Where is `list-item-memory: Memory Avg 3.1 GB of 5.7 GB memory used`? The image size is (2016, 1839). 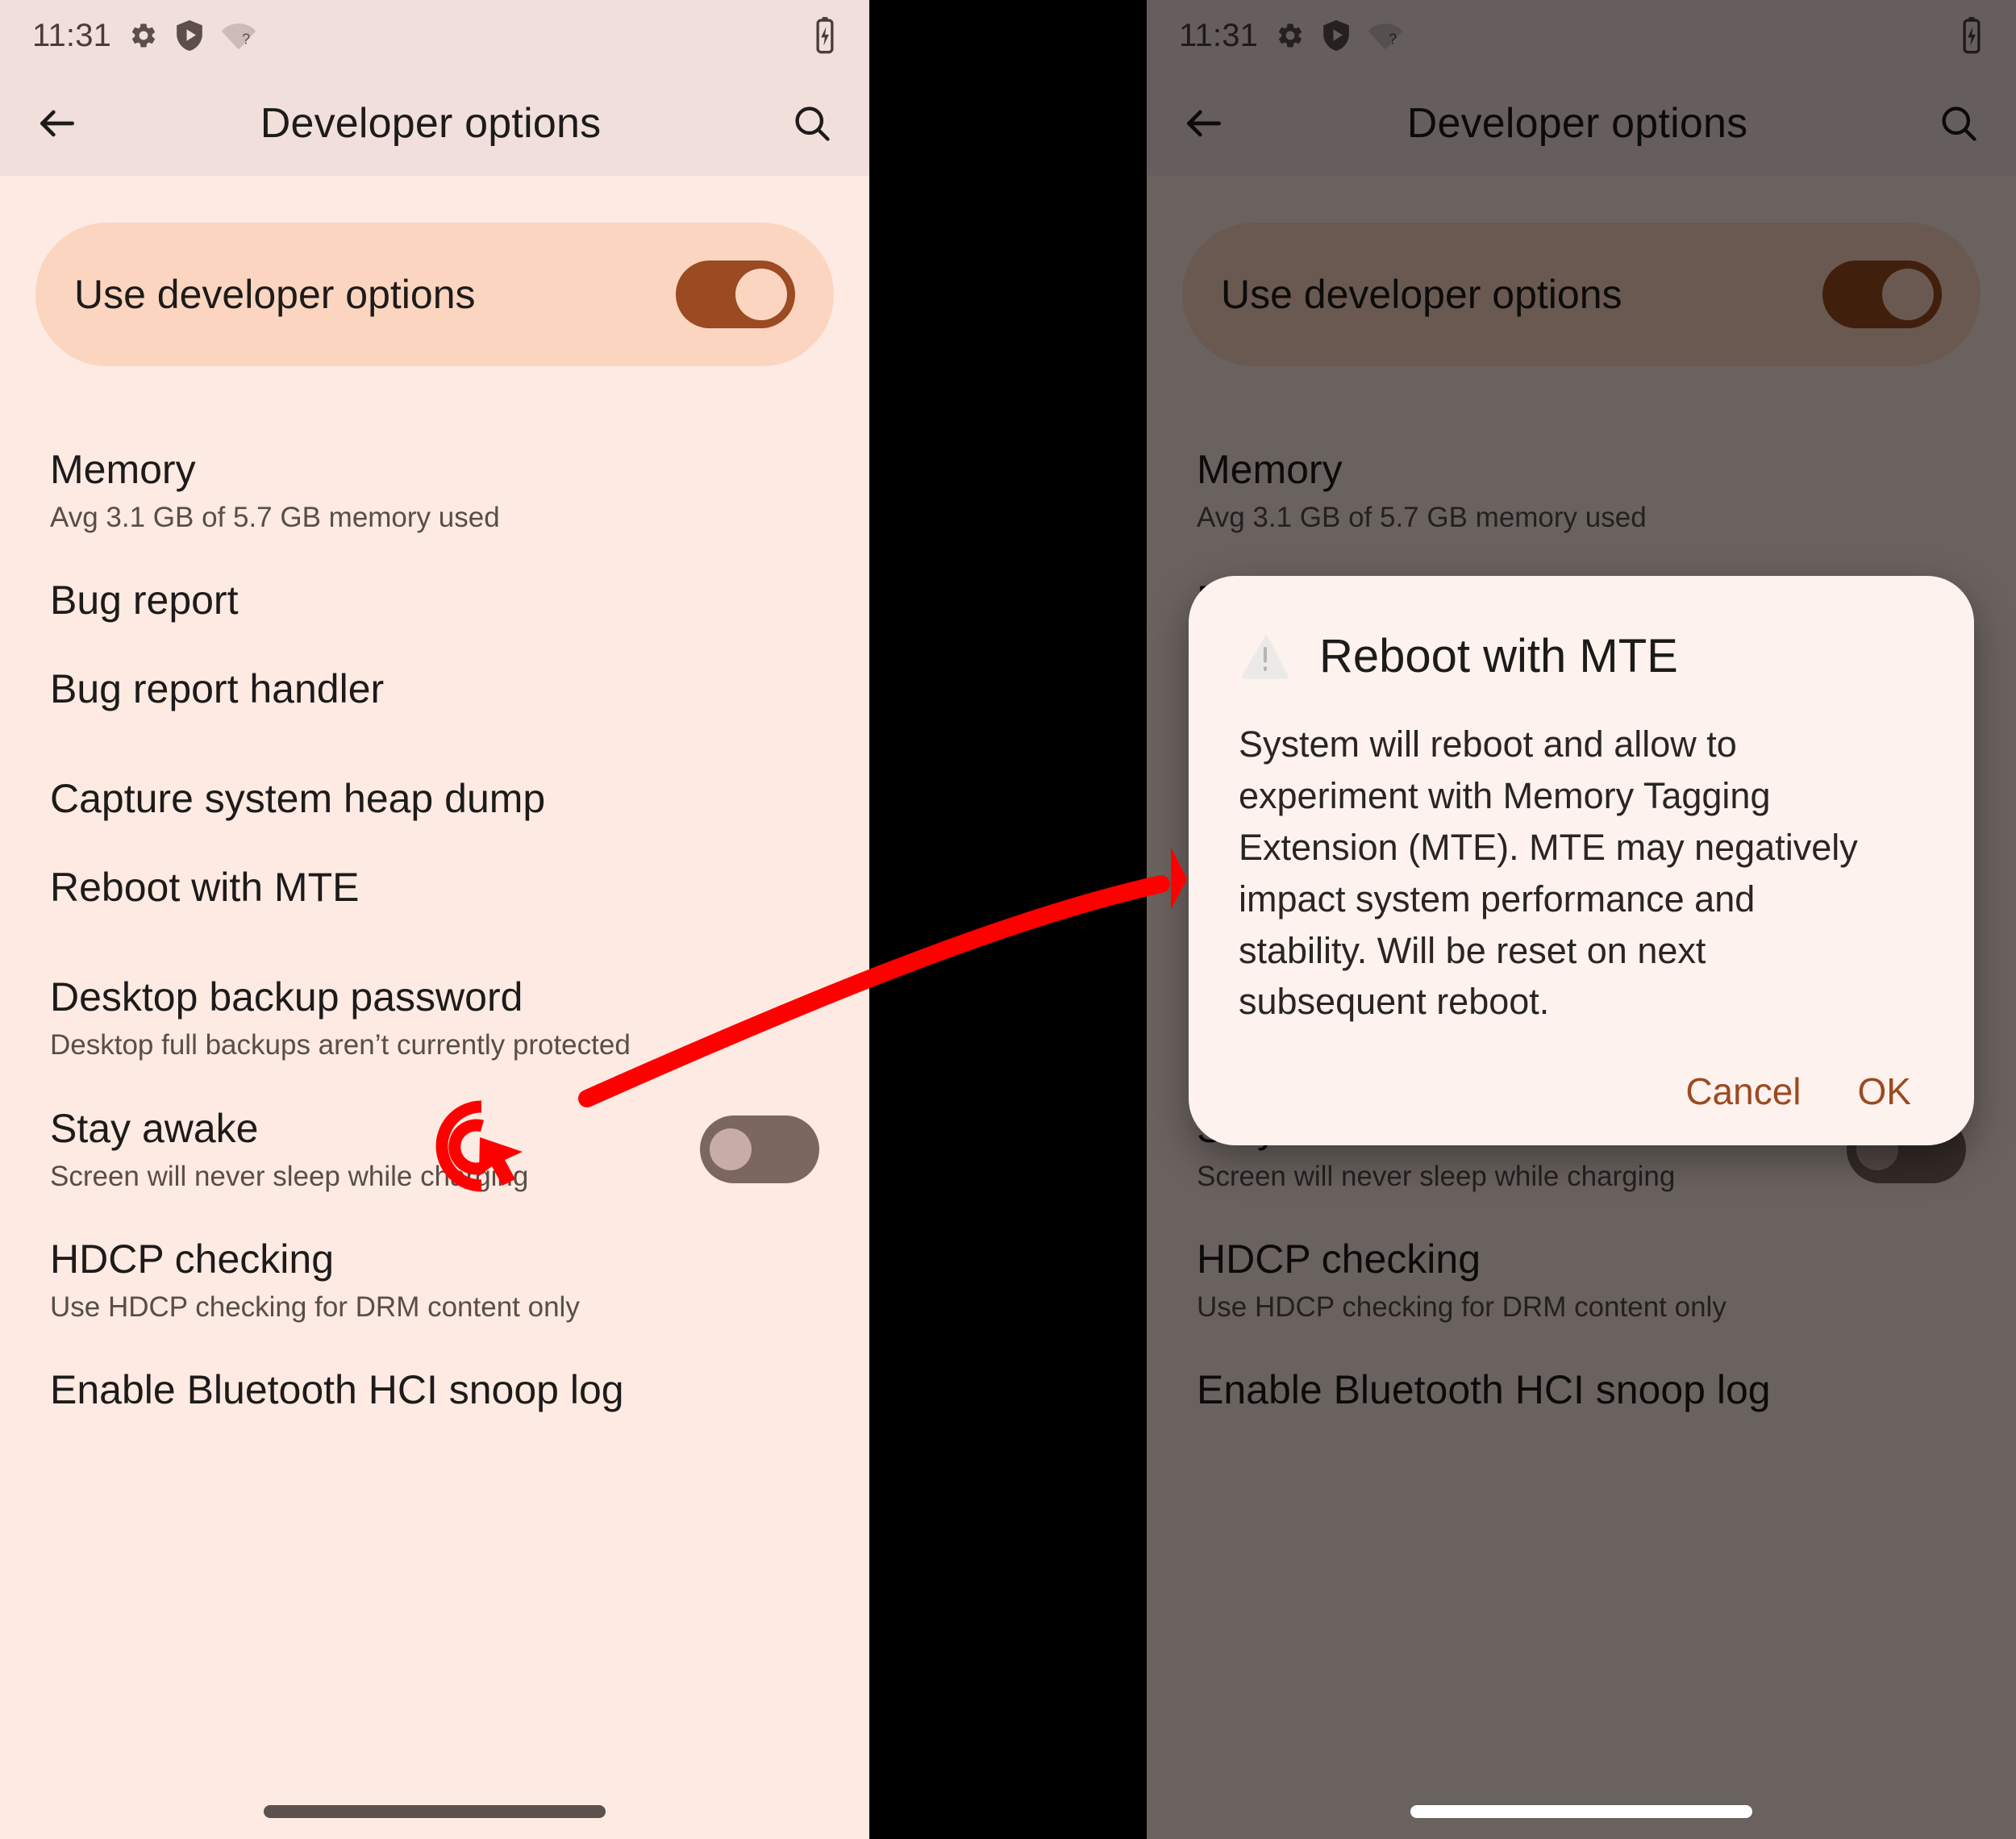
list-item-memory: Memory Avg 3.1 GB of 5.7 GB memory used is located at coordinates (434, 468).